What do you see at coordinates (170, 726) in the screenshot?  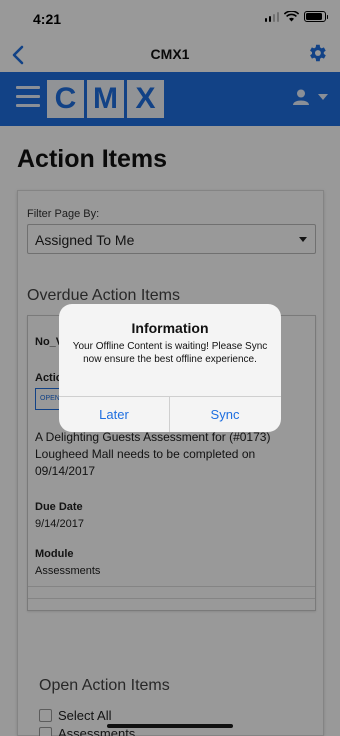 I see `home-indicator` at bounding box center [170, 726].